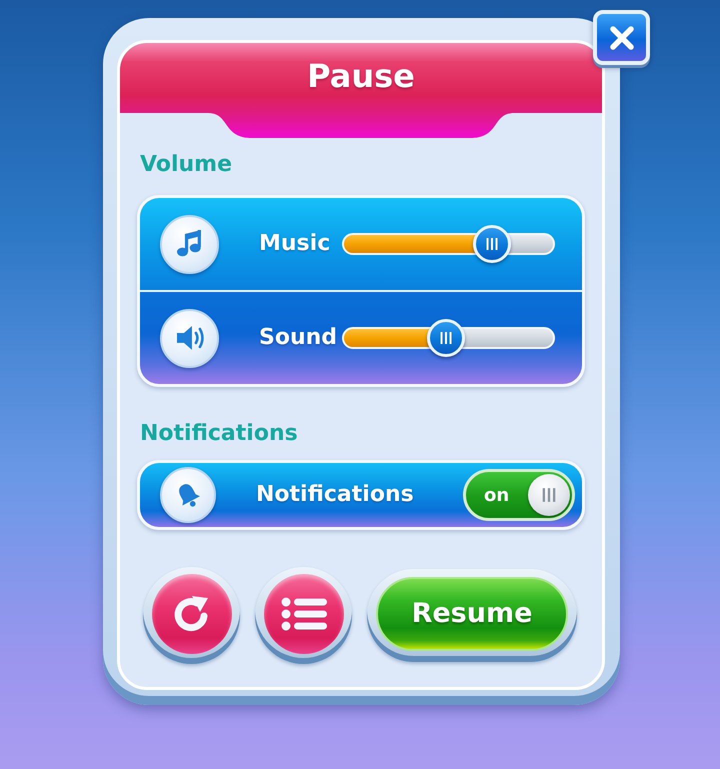 This screenshot has height=769, width=720. I want to click on setting-label: Music, so click(295, 244).